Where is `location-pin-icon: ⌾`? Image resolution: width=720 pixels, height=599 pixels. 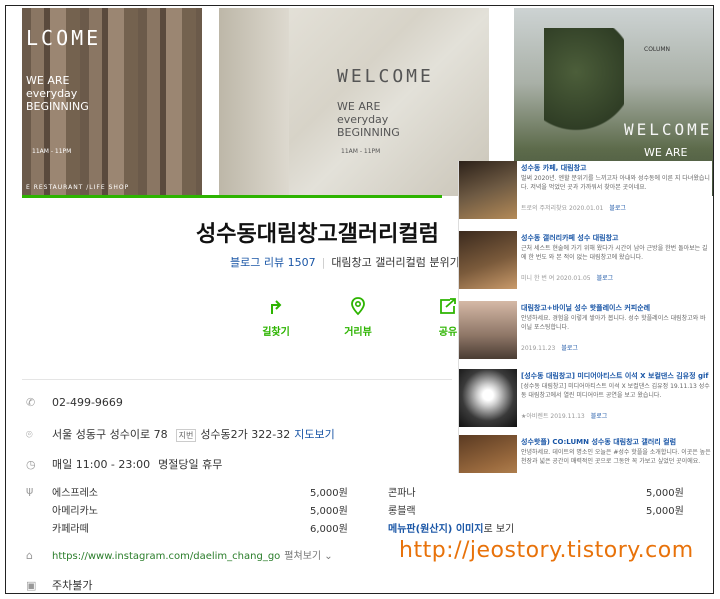 location-pin-icon: ⌾ is located at coordinates (29, 434).